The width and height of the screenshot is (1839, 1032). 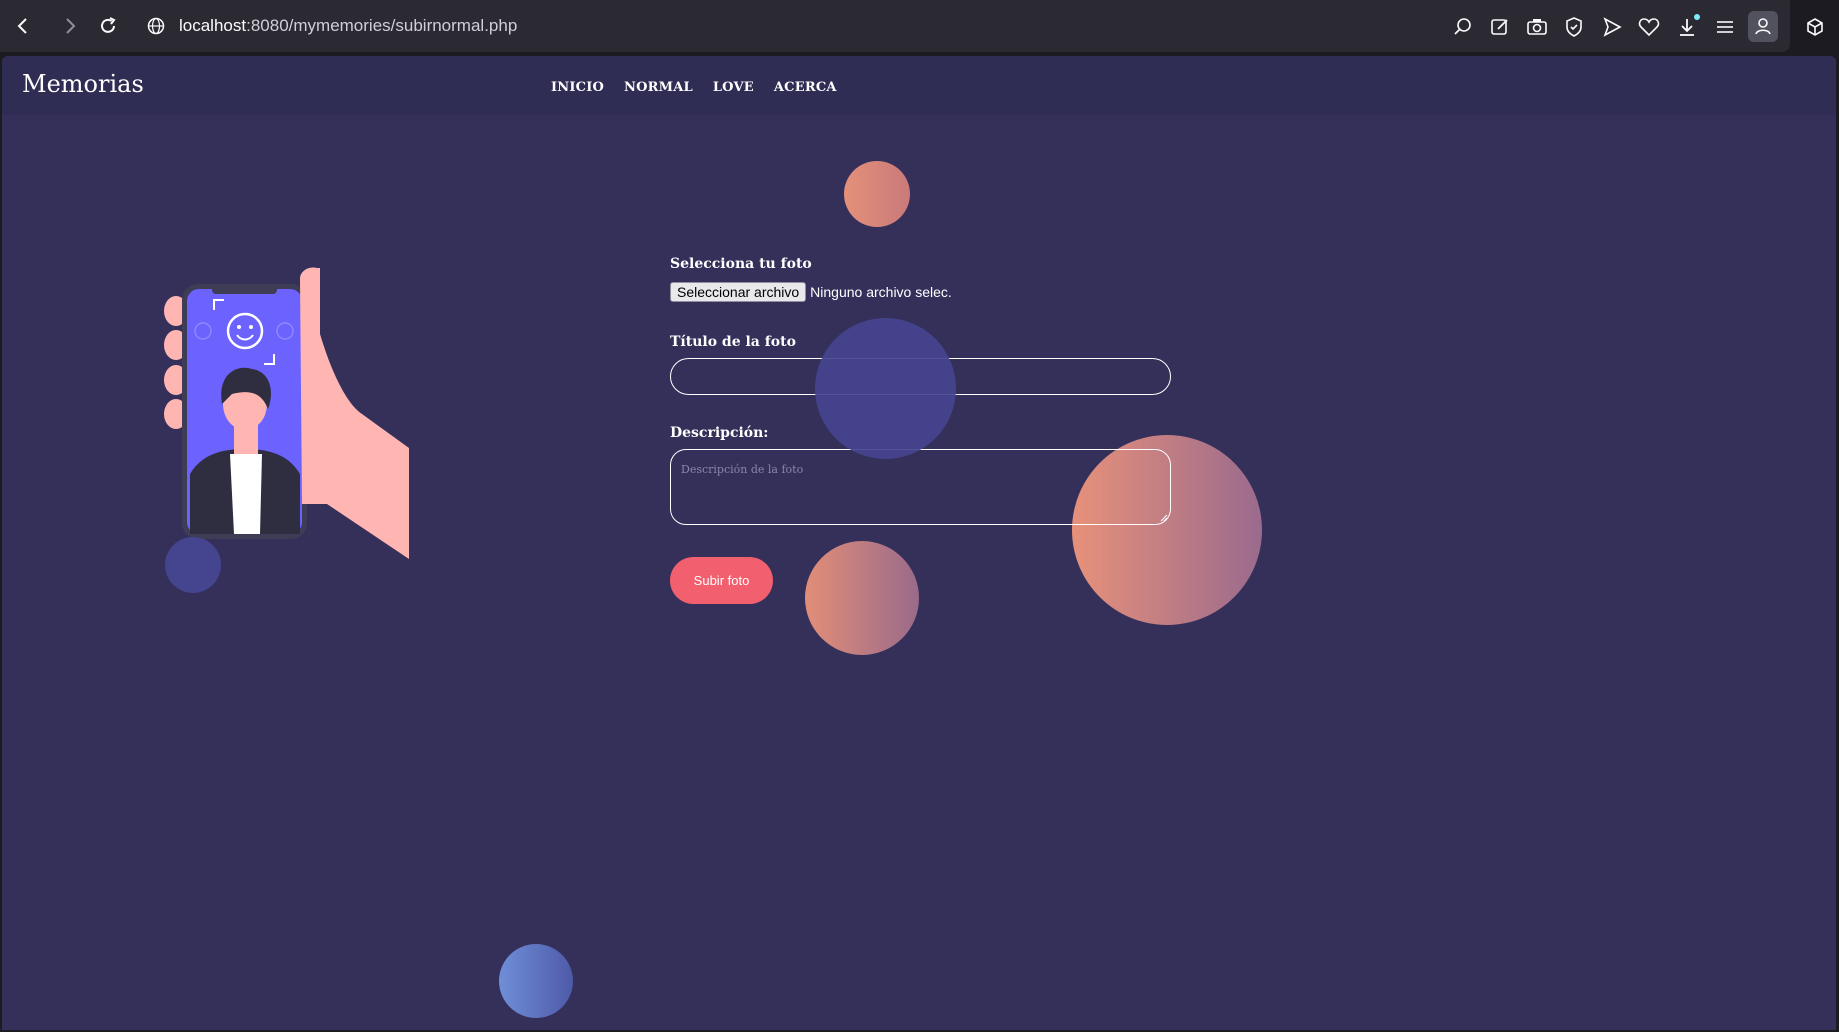 What do you see at coordinates (877, 194) in the screenshot?
I see `bubble-peach-top` at bounding box center [877, 194].